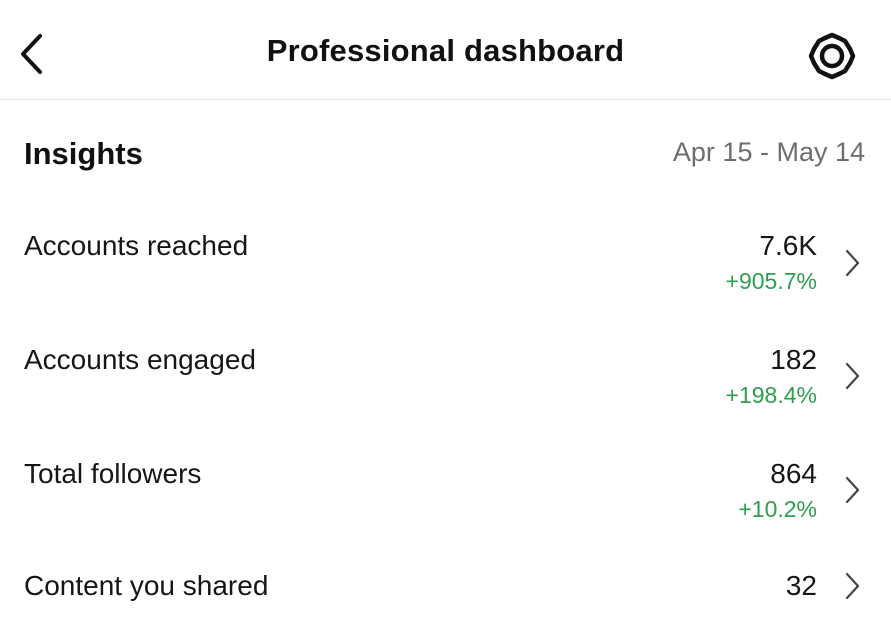  What do you see at coordinates (788, 245) in the screenshot?
I see `row-value: 7.6K` at bounding box center [788, 245].